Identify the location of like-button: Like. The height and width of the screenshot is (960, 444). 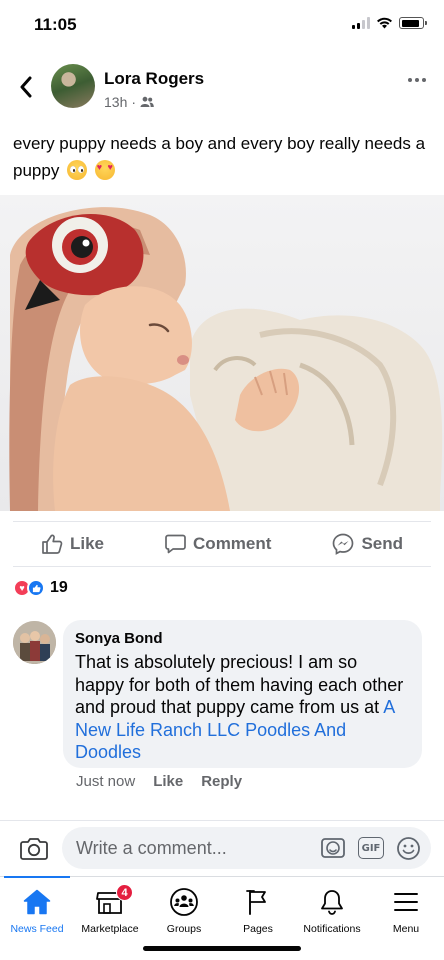
(72, 544).